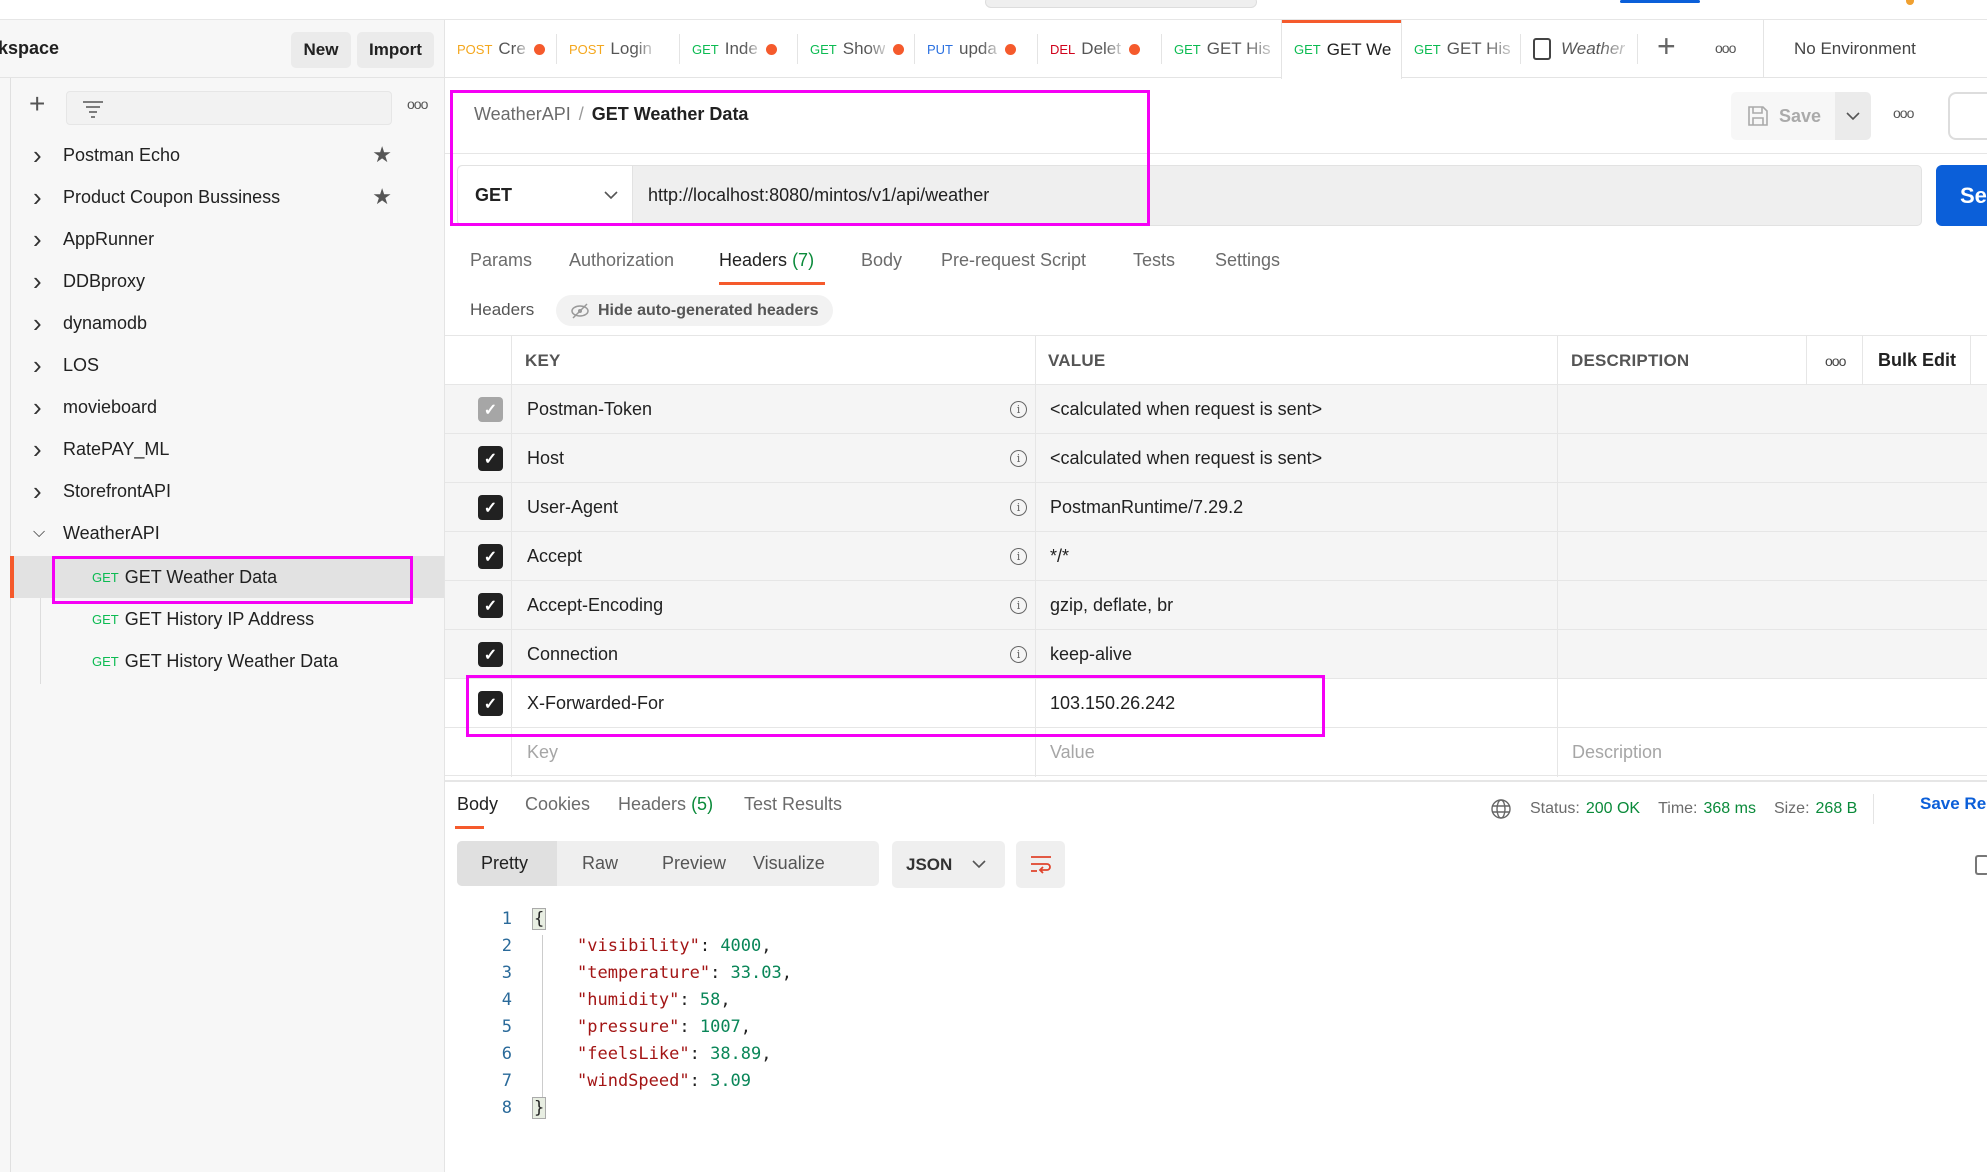  Describe the element at coordinates (621, 260) in the screenshot. I see `request-subtab: Authorization` at that location.